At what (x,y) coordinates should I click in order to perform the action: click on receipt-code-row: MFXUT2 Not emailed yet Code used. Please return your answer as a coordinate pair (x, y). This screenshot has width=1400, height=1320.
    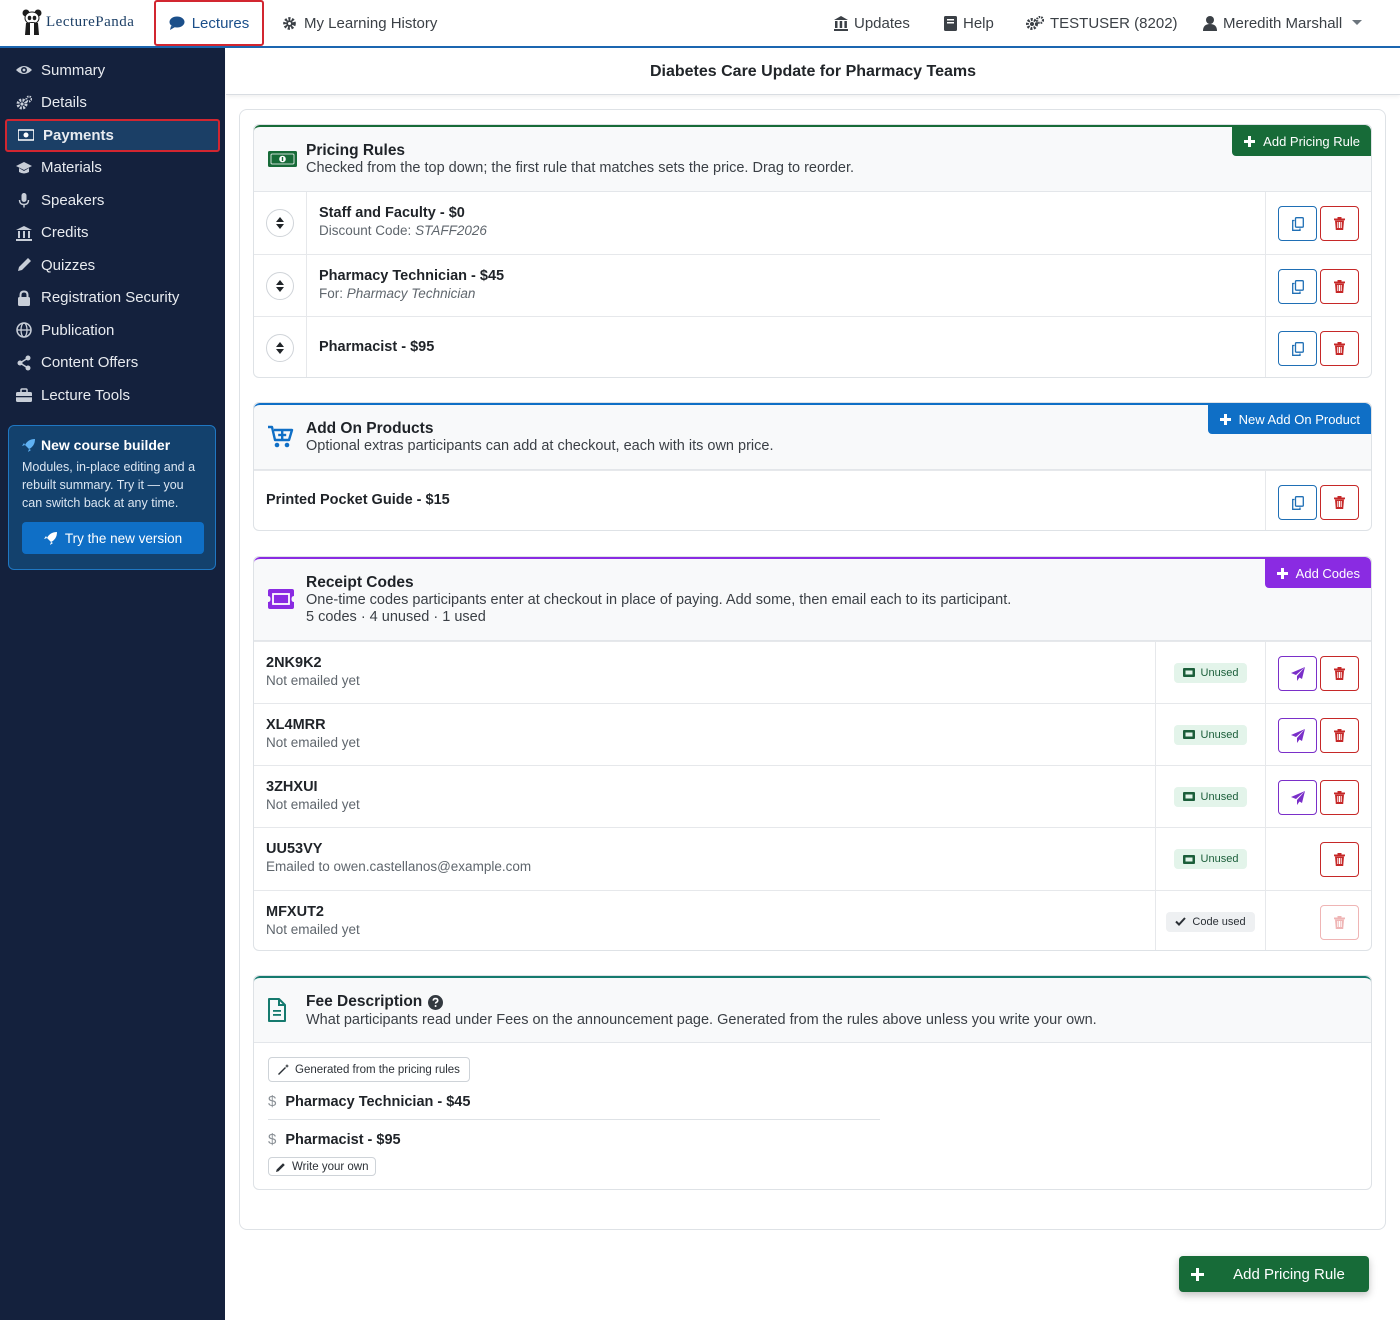
    Looking at the image, I should click on (812, 920).